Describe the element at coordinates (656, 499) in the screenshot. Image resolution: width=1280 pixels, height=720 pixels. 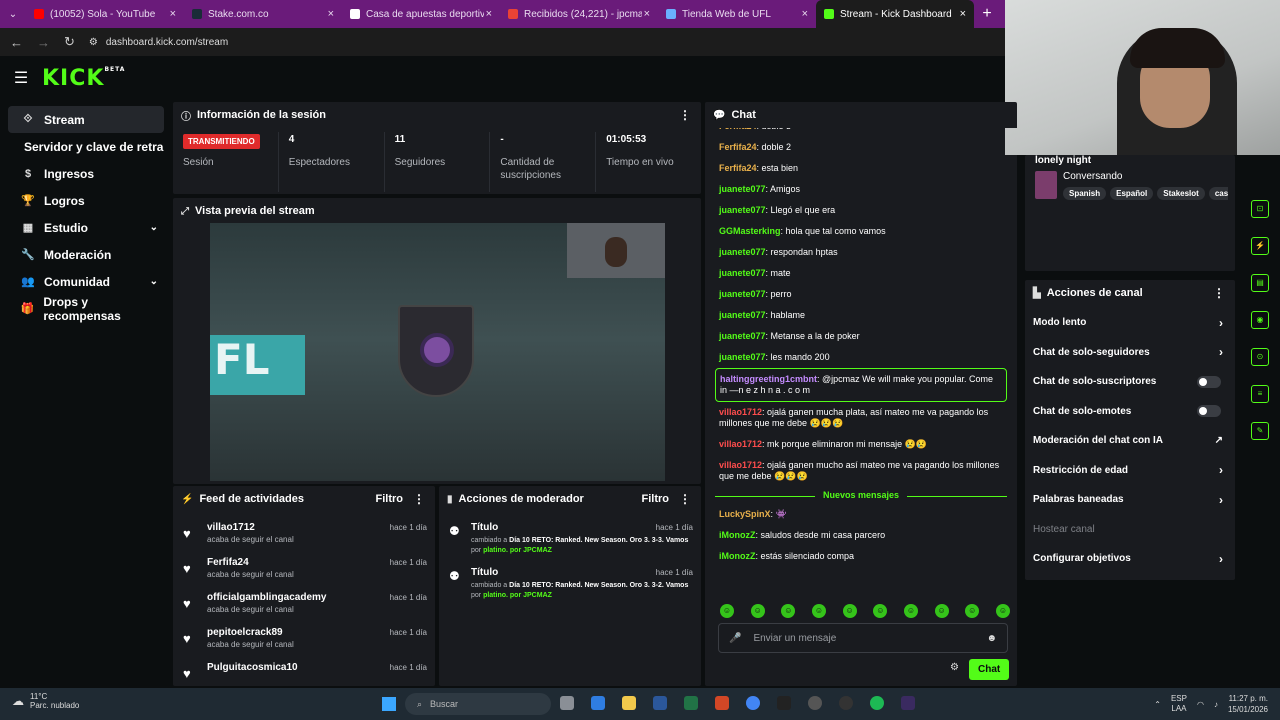
I see `mod-filter-button: Filtro` at that location.